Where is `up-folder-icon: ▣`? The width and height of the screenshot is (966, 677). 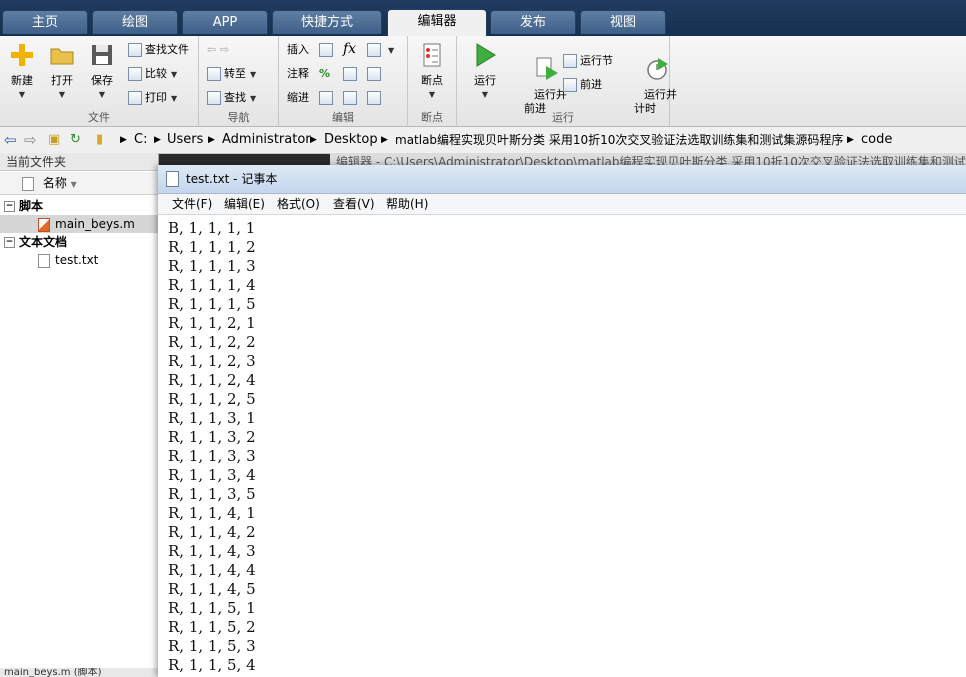
up-folder-icon: ▣ is located at coordinates (54, 140).